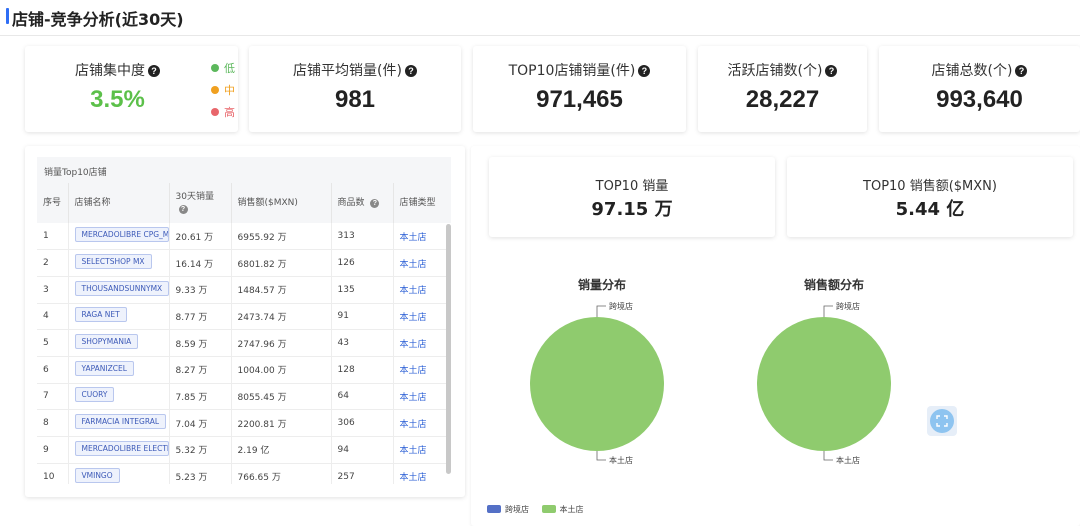  What do you see at coordinates (98, 19) in the screenshot?
I see `page-title: 店铺-竞争分析(近30天)` at bounding box center [98, 19].